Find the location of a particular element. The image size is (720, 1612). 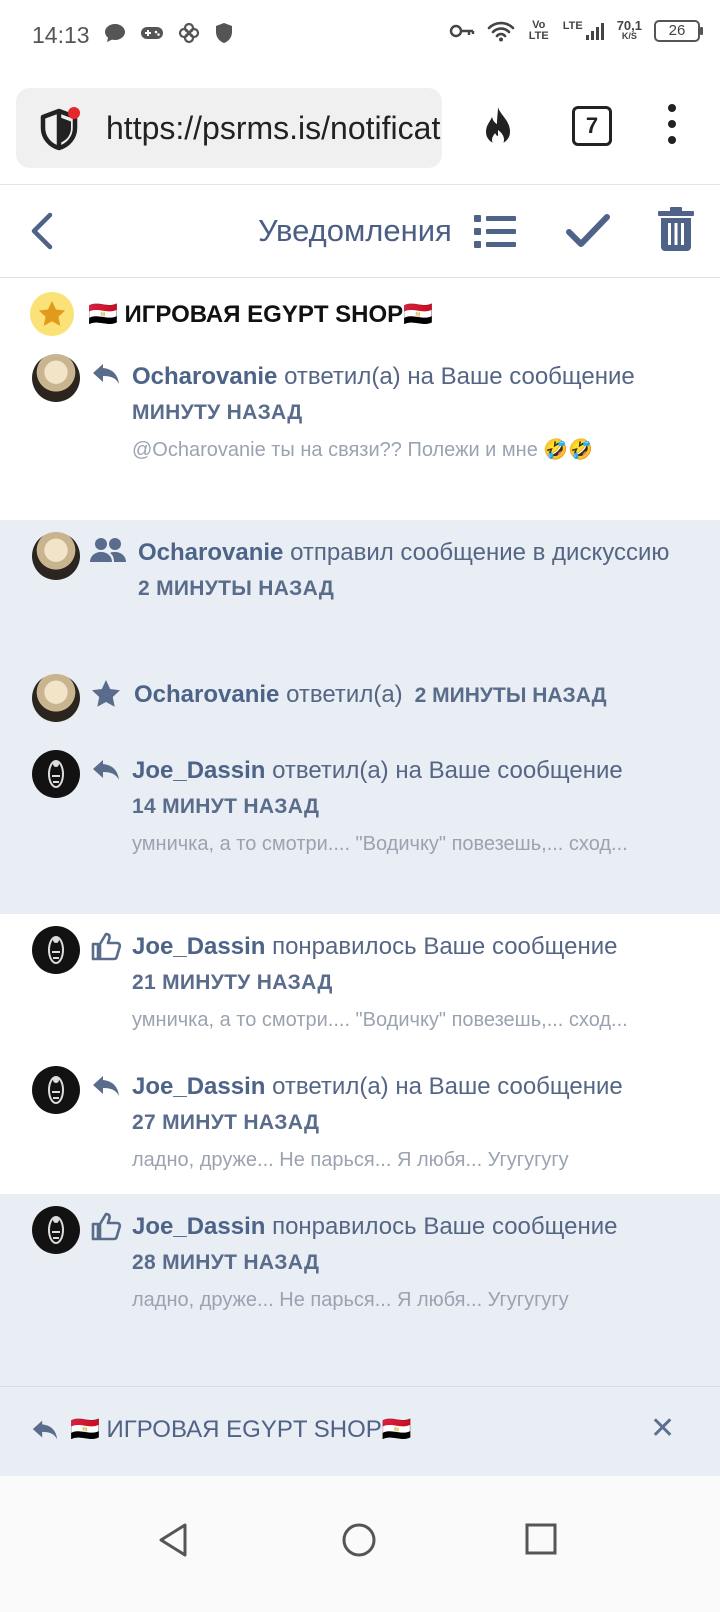

network-speed: 70,1 K/S is located at coordinates (629, 30).